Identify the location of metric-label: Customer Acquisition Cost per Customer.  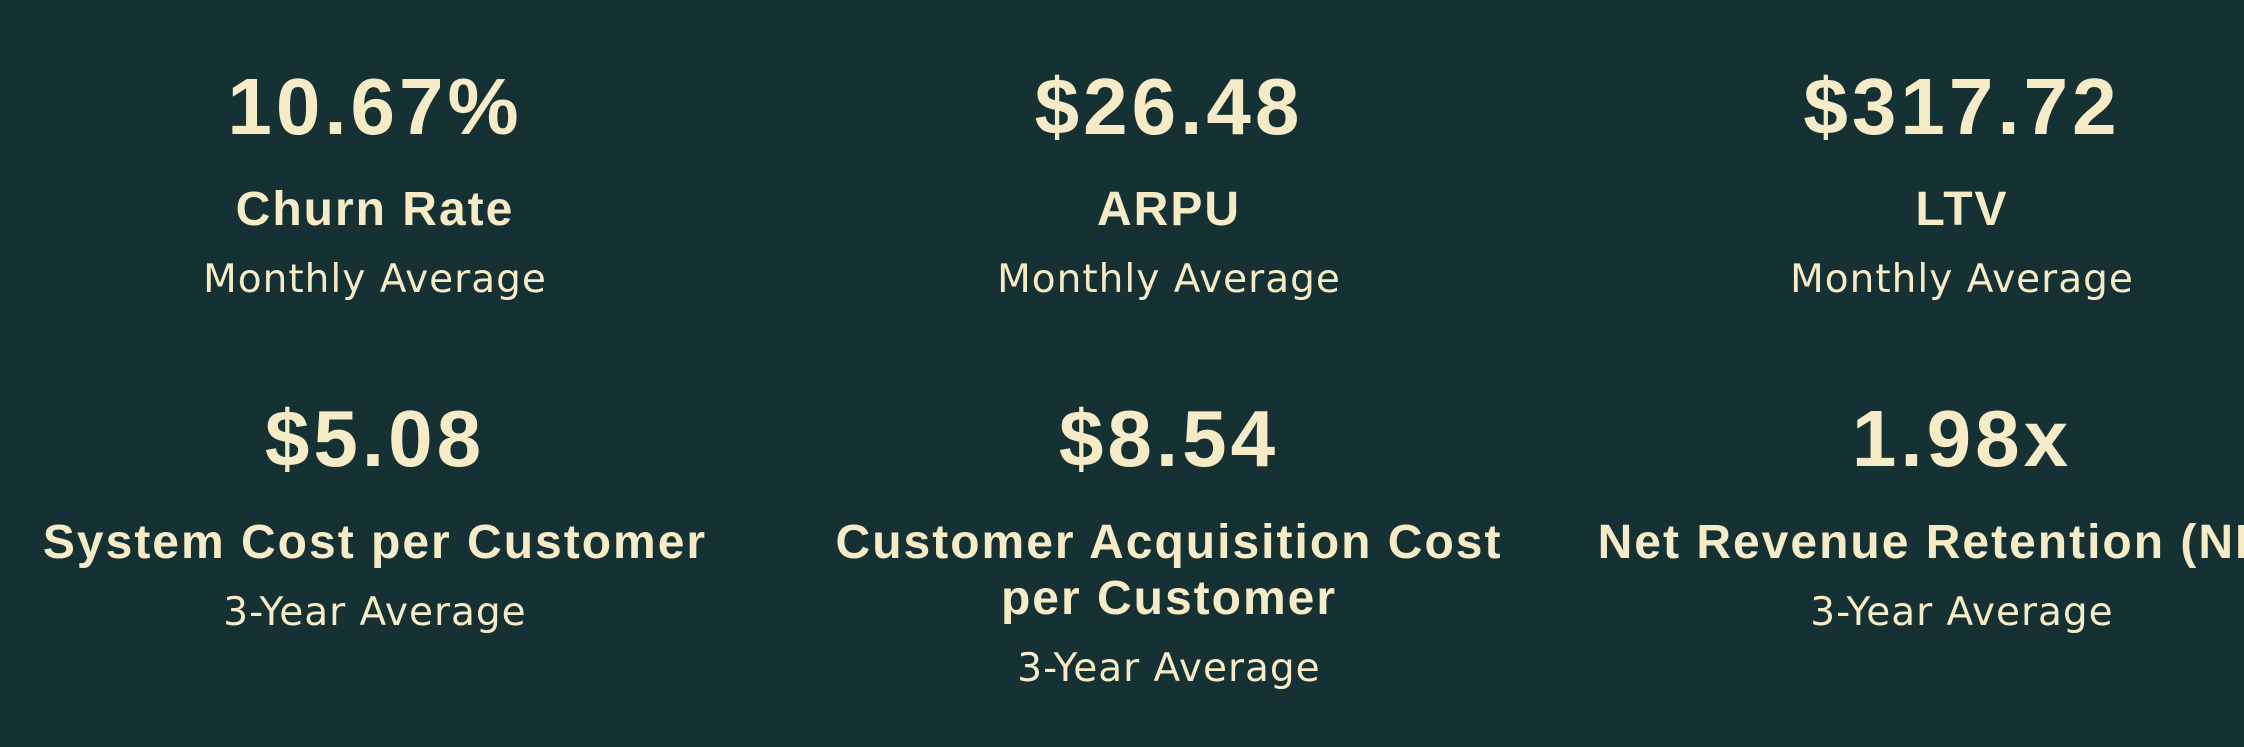
(1169, 570).